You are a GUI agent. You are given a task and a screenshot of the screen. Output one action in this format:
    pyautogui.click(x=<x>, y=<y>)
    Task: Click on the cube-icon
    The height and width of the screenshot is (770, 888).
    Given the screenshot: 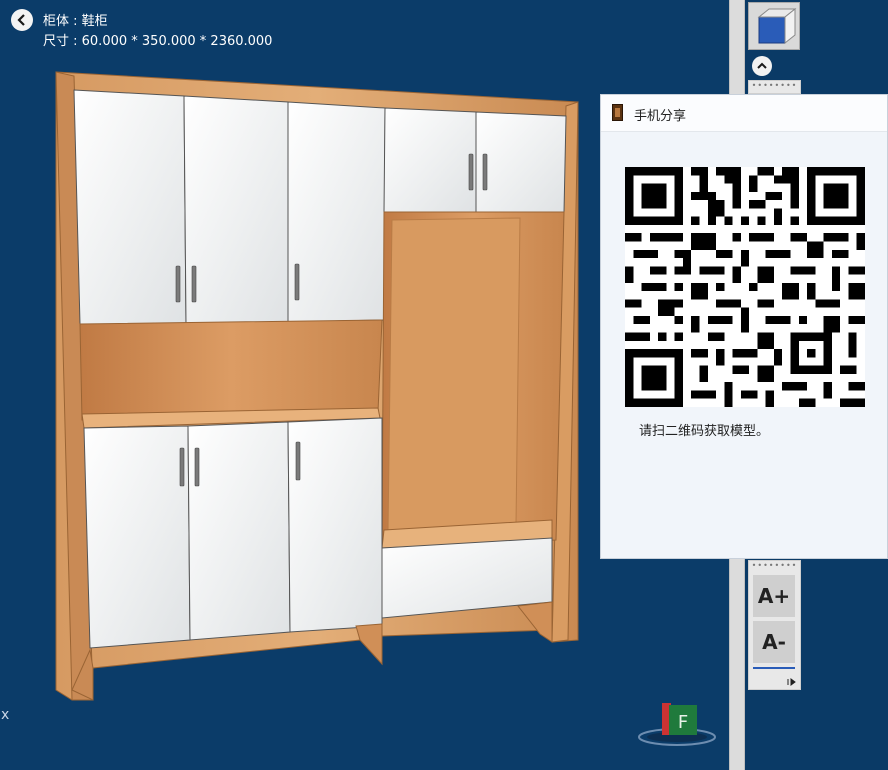 What is the action you would take?
    pyautogui.click(x=777, y=26)
    